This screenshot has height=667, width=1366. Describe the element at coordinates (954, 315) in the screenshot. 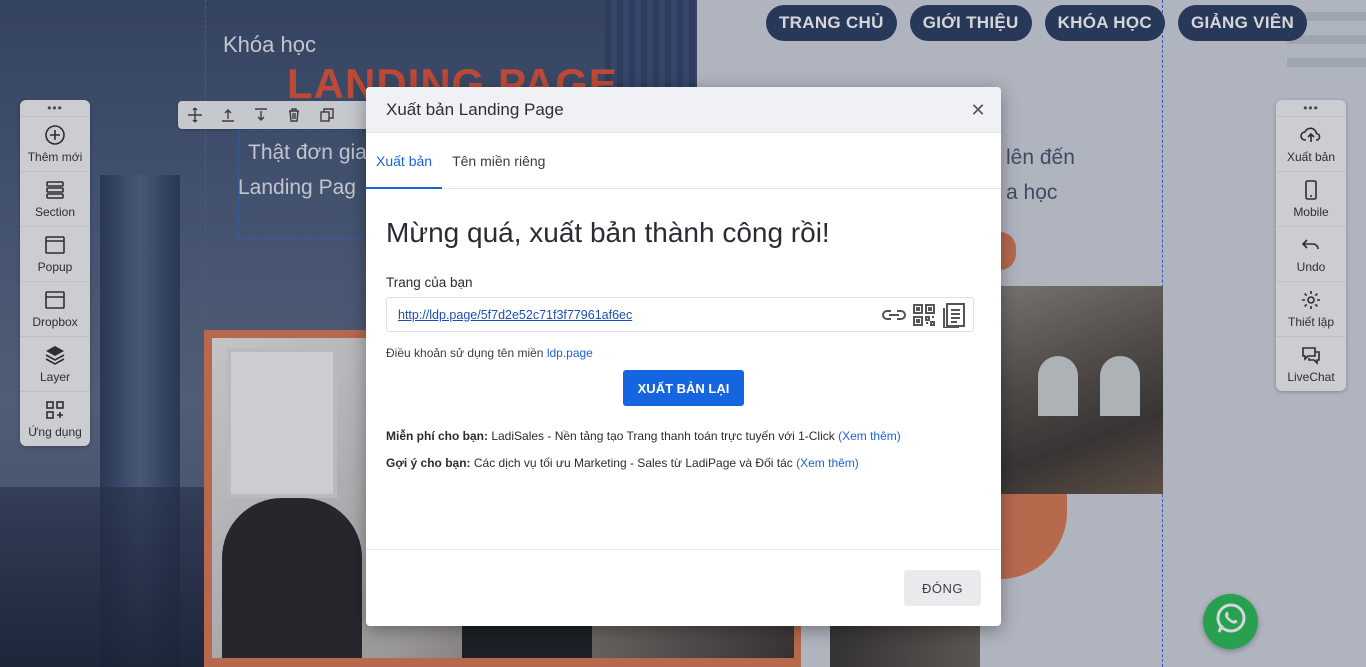

I see `document-icon` at that location.